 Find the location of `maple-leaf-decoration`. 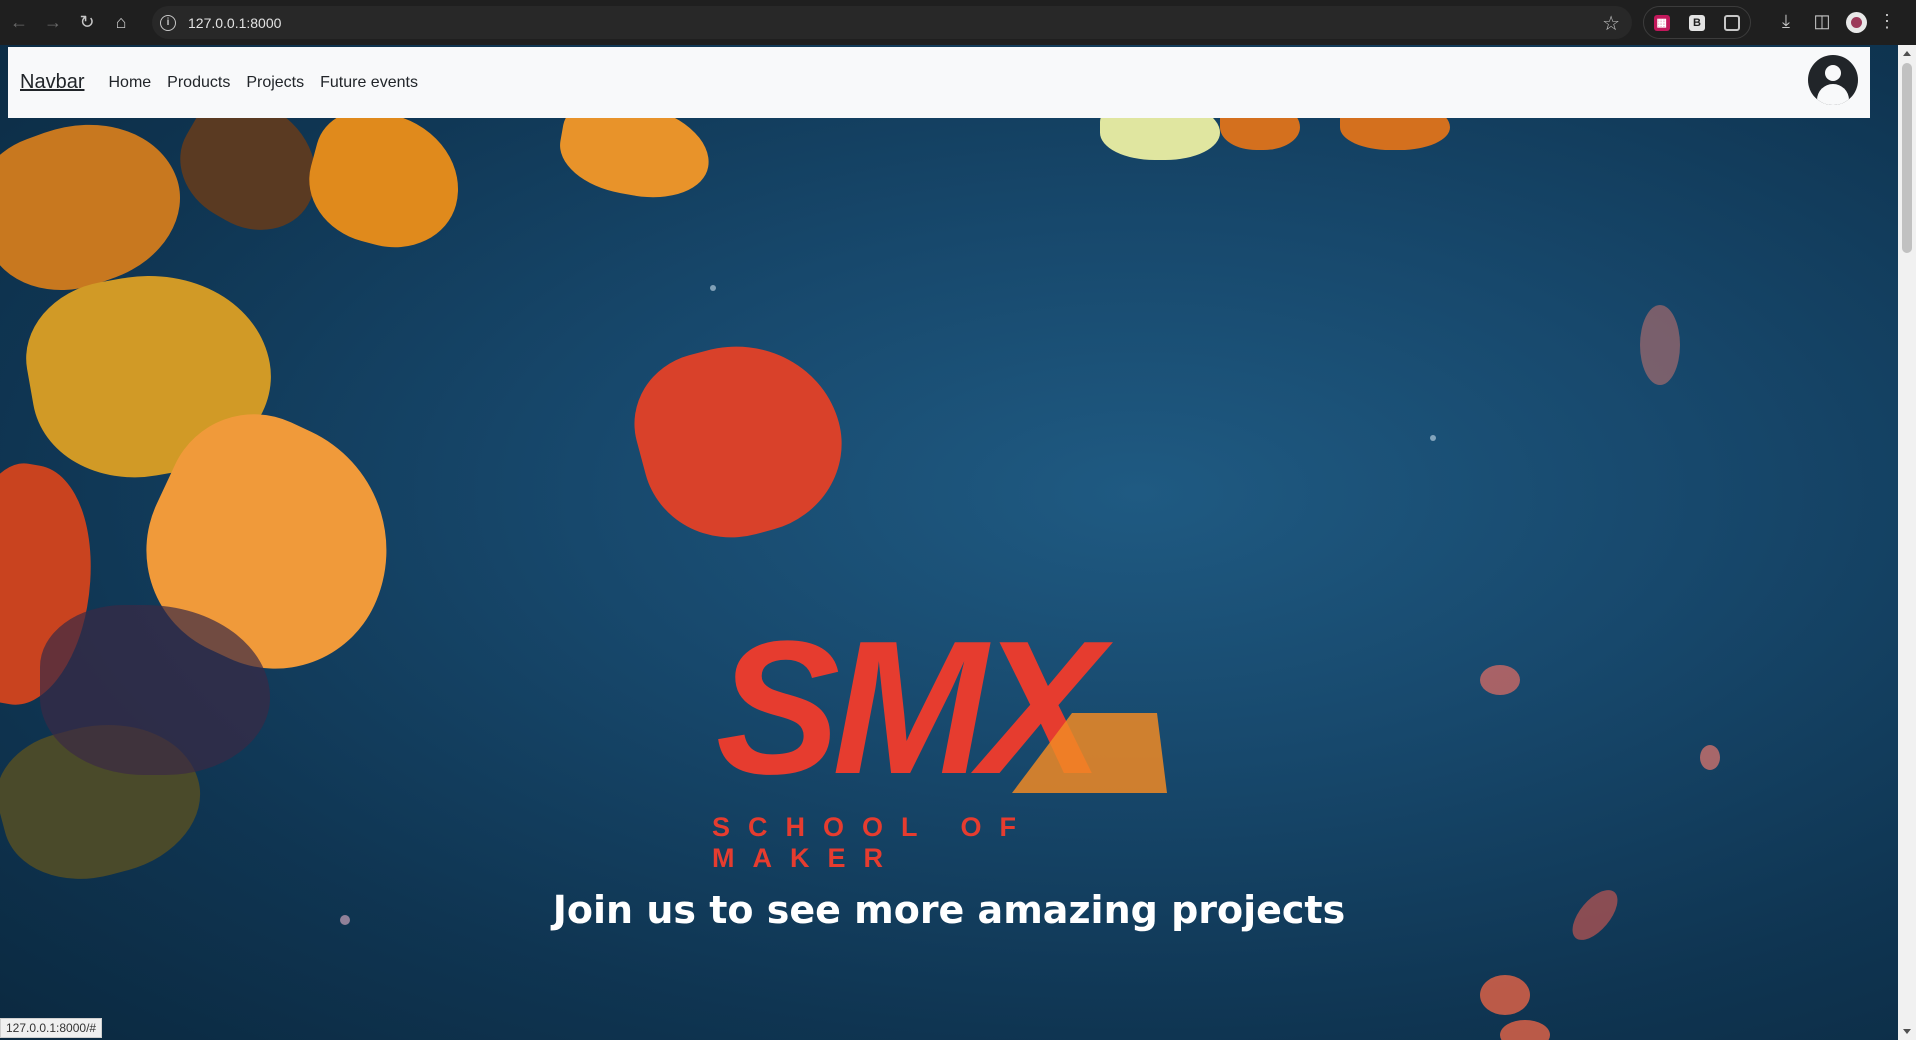

maple-leaf-decoration is located at coordinates (740, 440).